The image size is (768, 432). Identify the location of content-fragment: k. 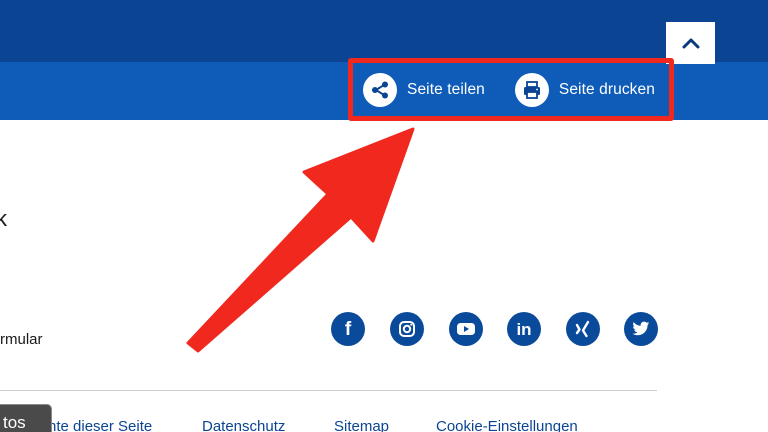
(3, 218).